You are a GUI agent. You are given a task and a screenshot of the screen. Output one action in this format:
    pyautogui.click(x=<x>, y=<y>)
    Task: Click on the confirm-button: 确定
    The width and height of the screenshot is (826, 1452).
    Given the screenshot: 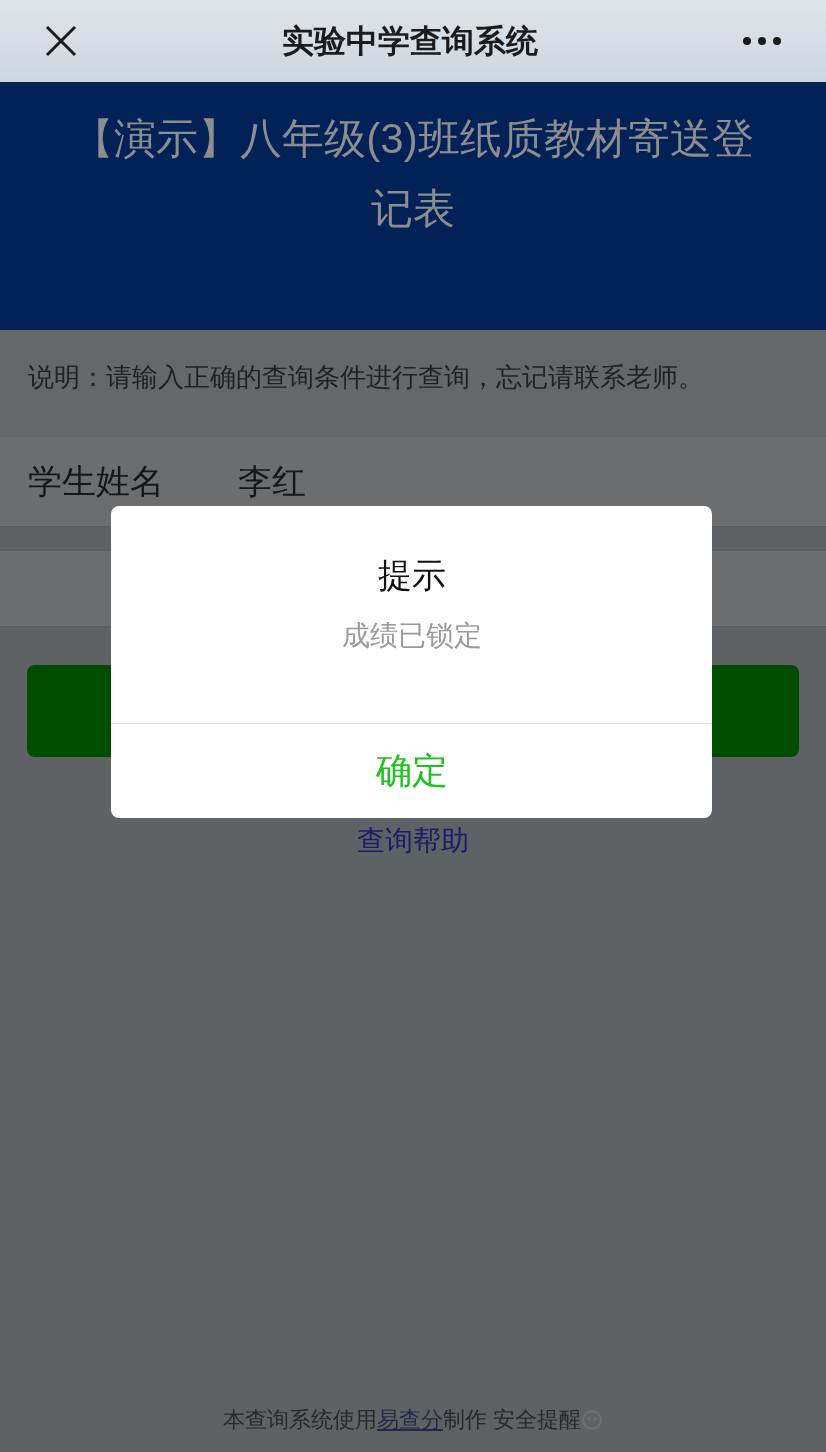 What is the action you would take?
    pyautogui.click(x=411, y=770)
    